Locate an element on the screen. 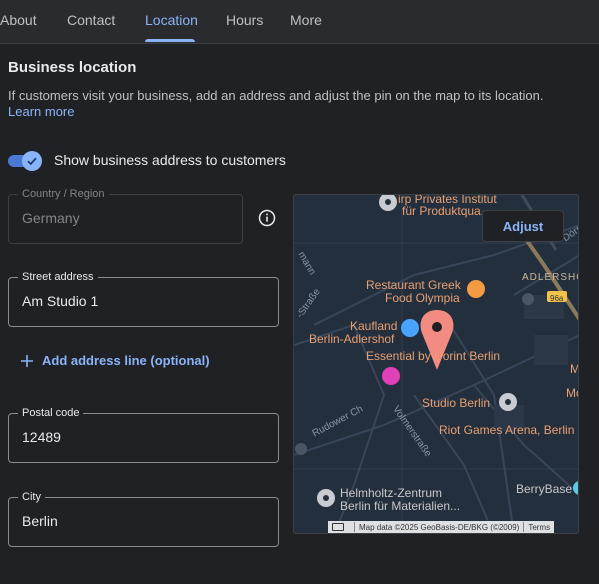 The height and width of the screenshot is (584, 599). toggle-label: Show business address to customers is located at coordinates (170, 160).